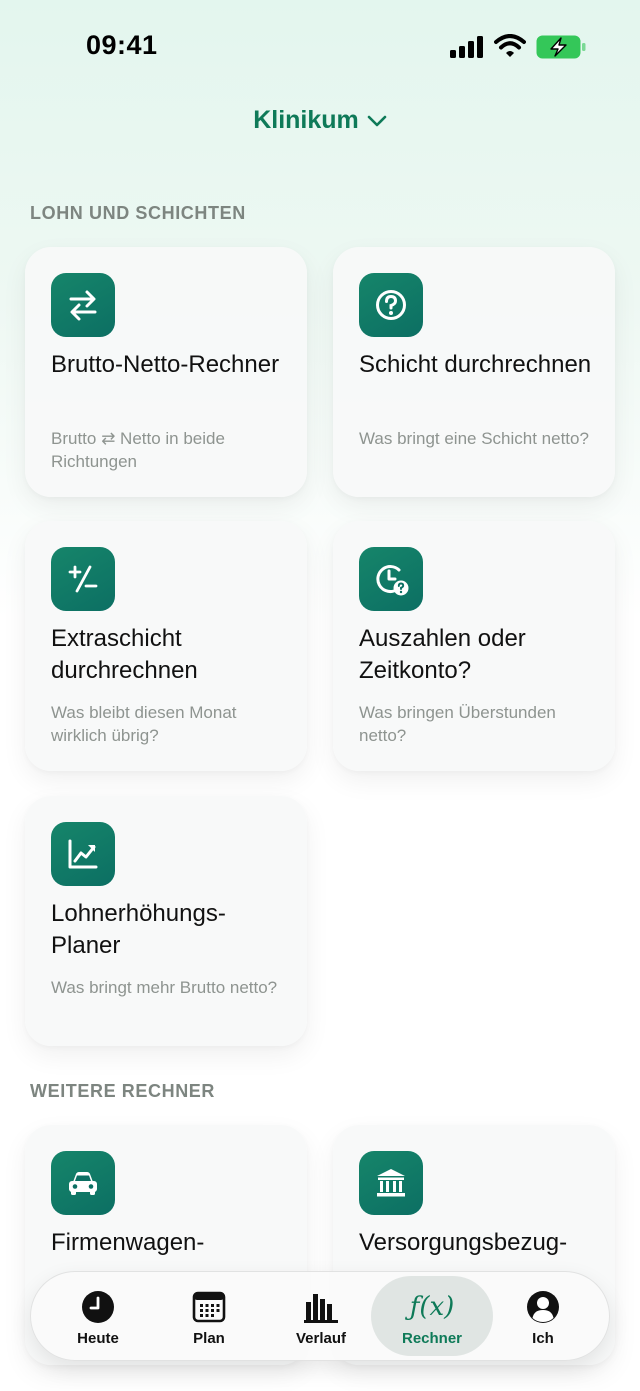 The height and width of the screenshot is (1391, 640). I want to click on card-title: Auszahlen oder Zeitkonto?, so click(442, 654).